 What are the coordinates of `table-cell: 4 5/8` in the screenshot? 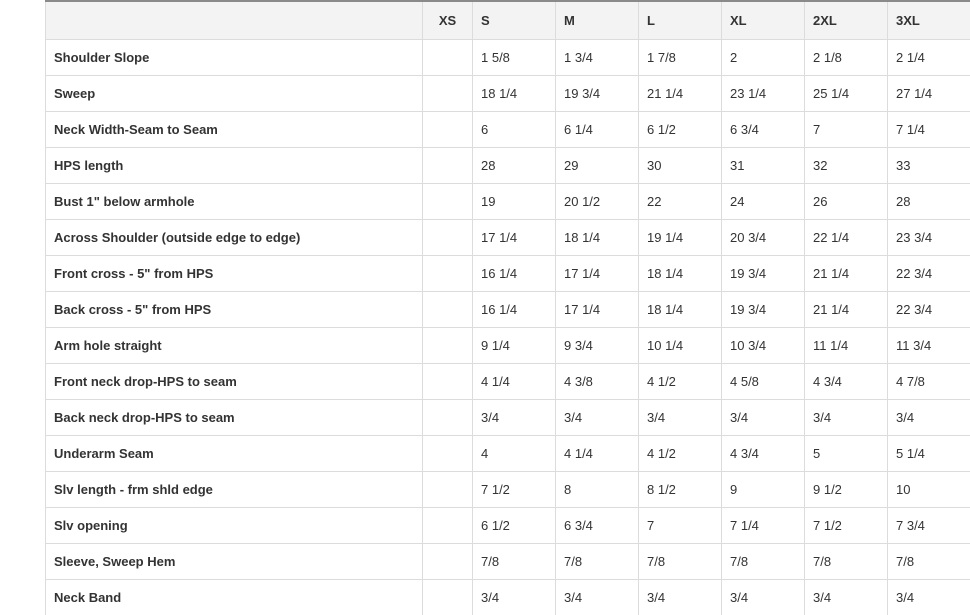 It's located at (763, 381).